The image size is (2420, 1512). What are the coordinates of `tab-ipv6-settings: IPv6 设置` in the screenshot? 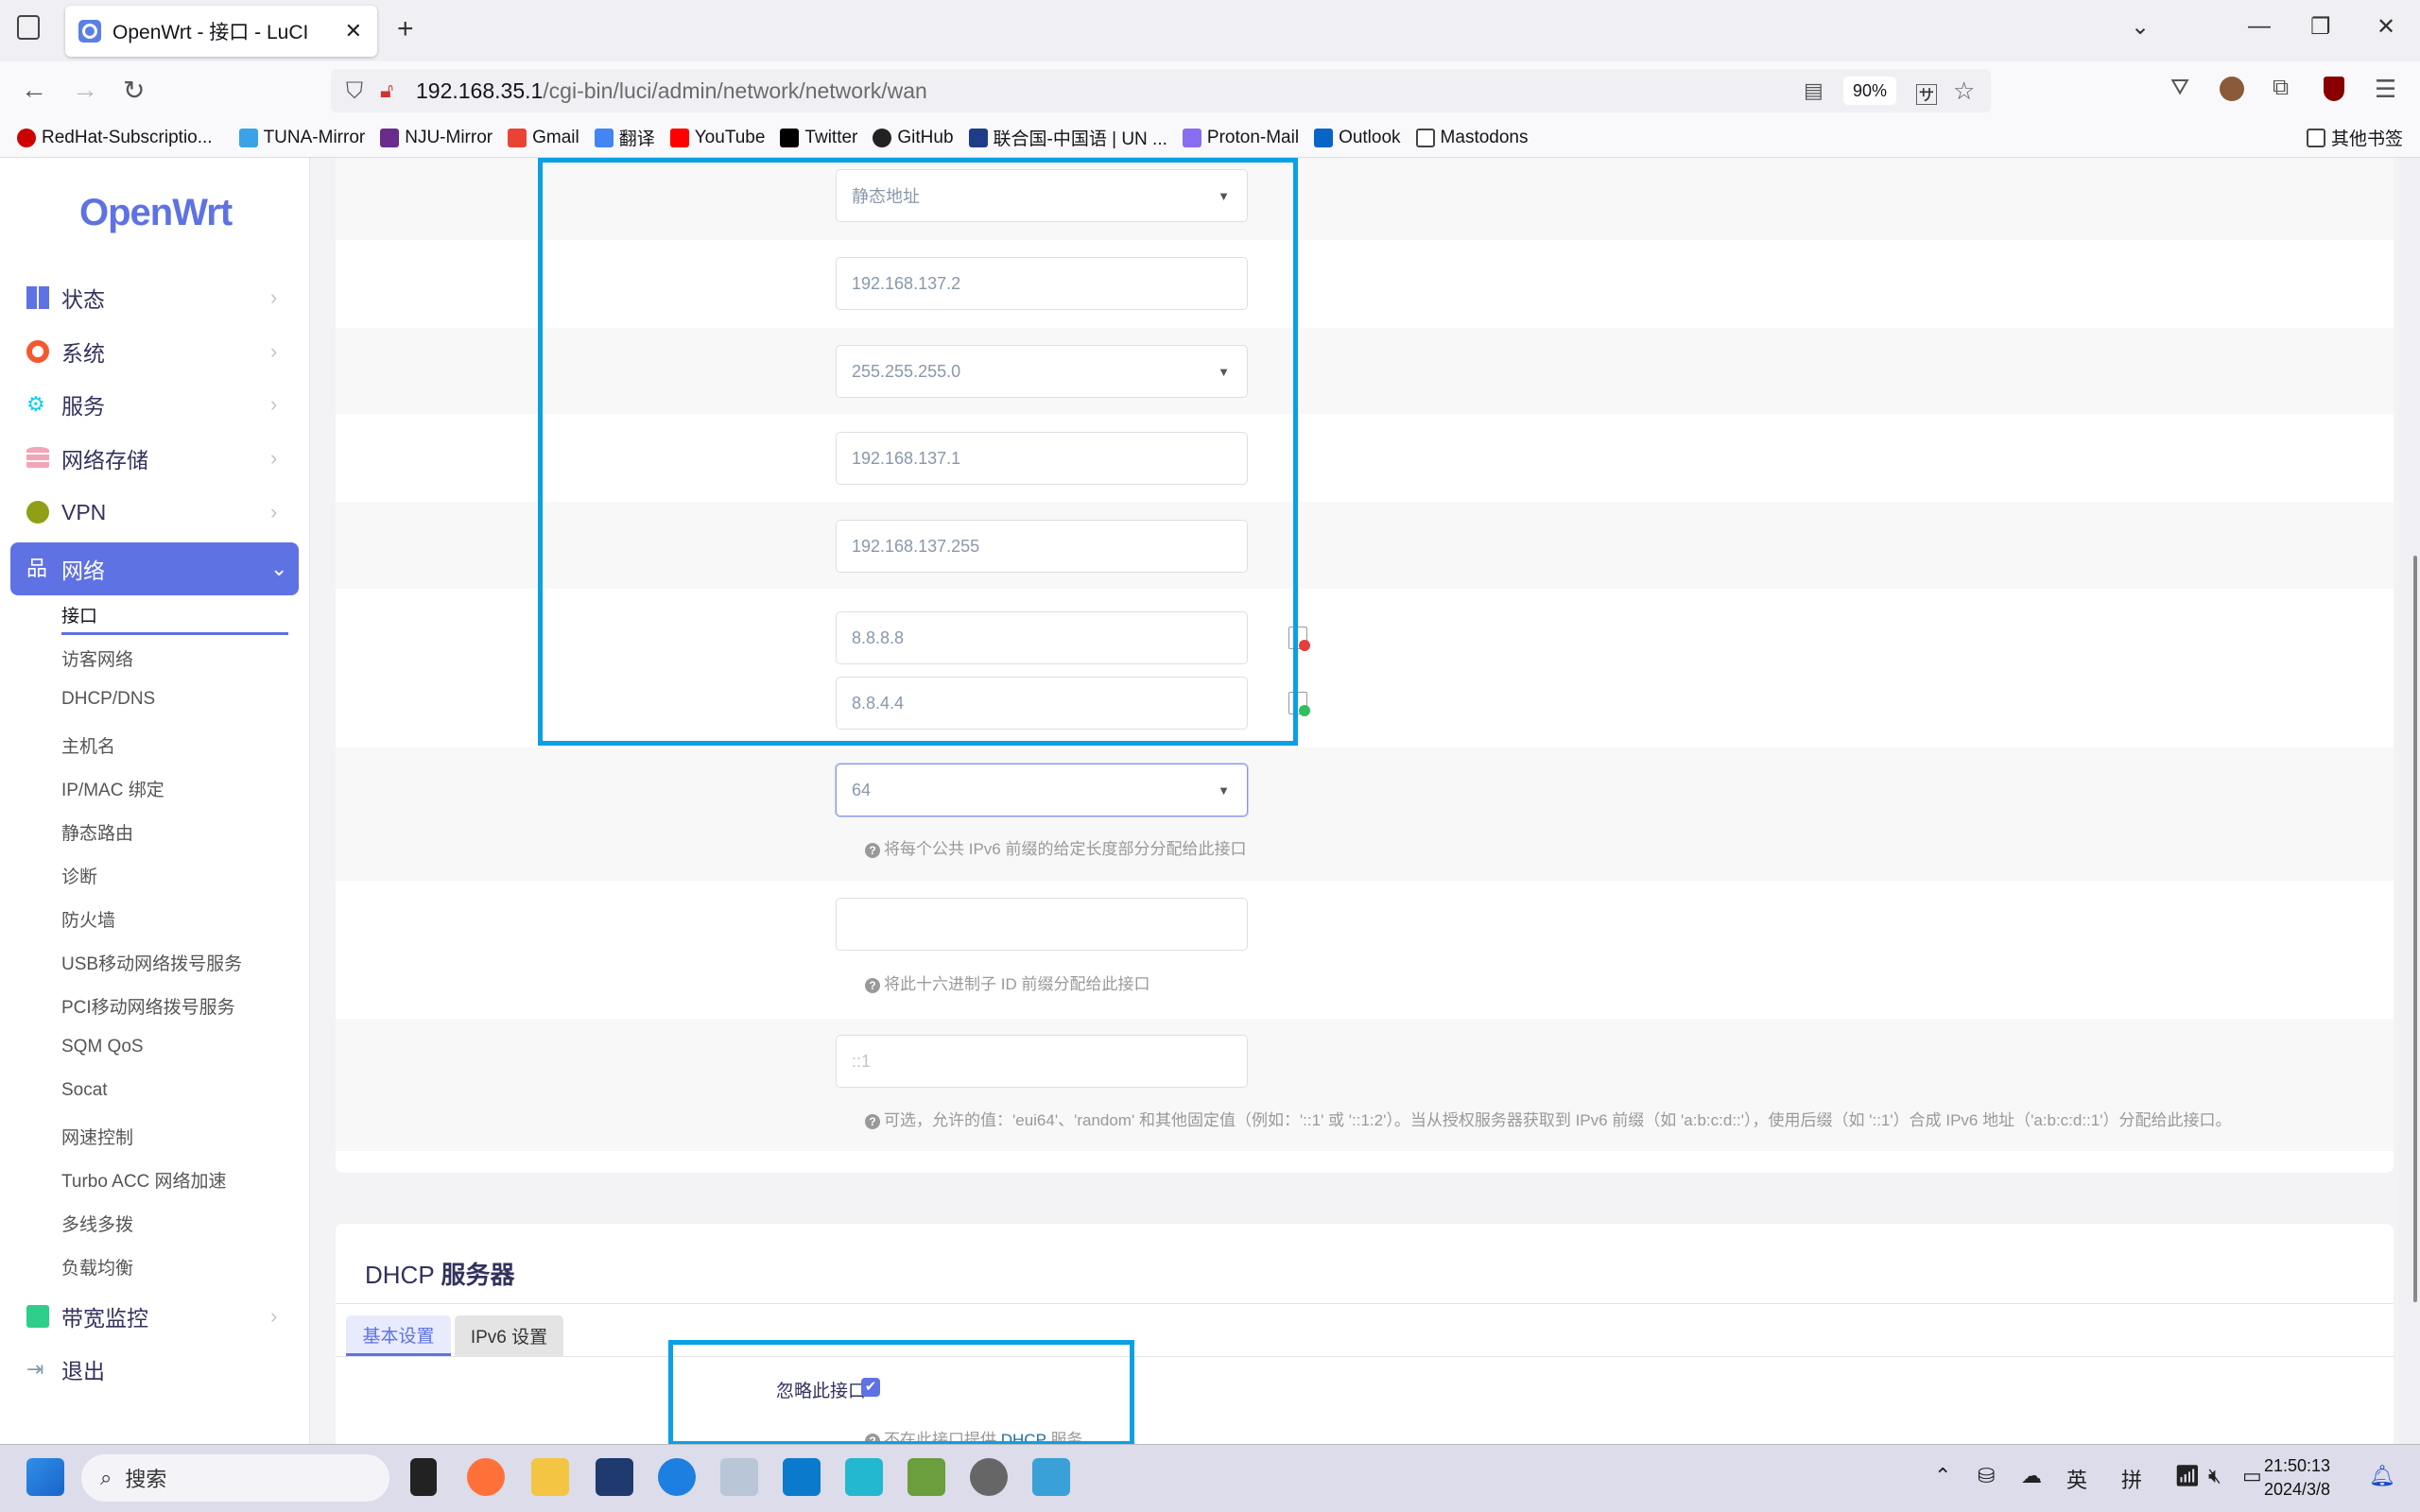 It's located at (509, 1335).